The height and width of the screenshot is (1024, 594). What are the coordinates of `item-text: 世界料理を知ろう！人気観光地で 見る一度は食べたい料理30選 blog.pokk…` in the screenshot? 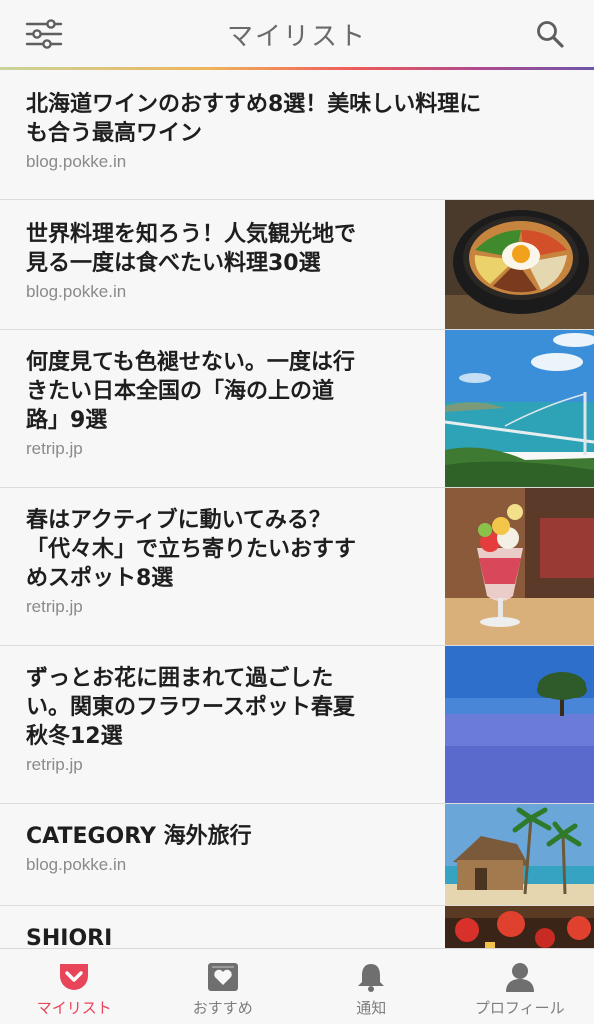 It's located at (191, 261).